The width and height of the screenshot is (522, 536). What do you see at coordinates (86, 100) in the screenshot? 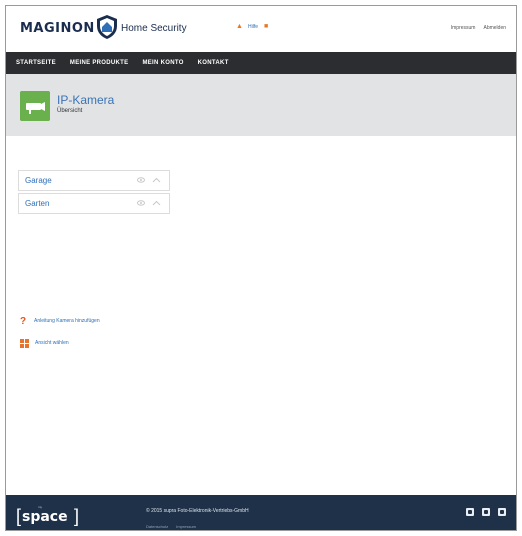
I see `page-title: IP-Kamera` at bounding box center [86, 100].